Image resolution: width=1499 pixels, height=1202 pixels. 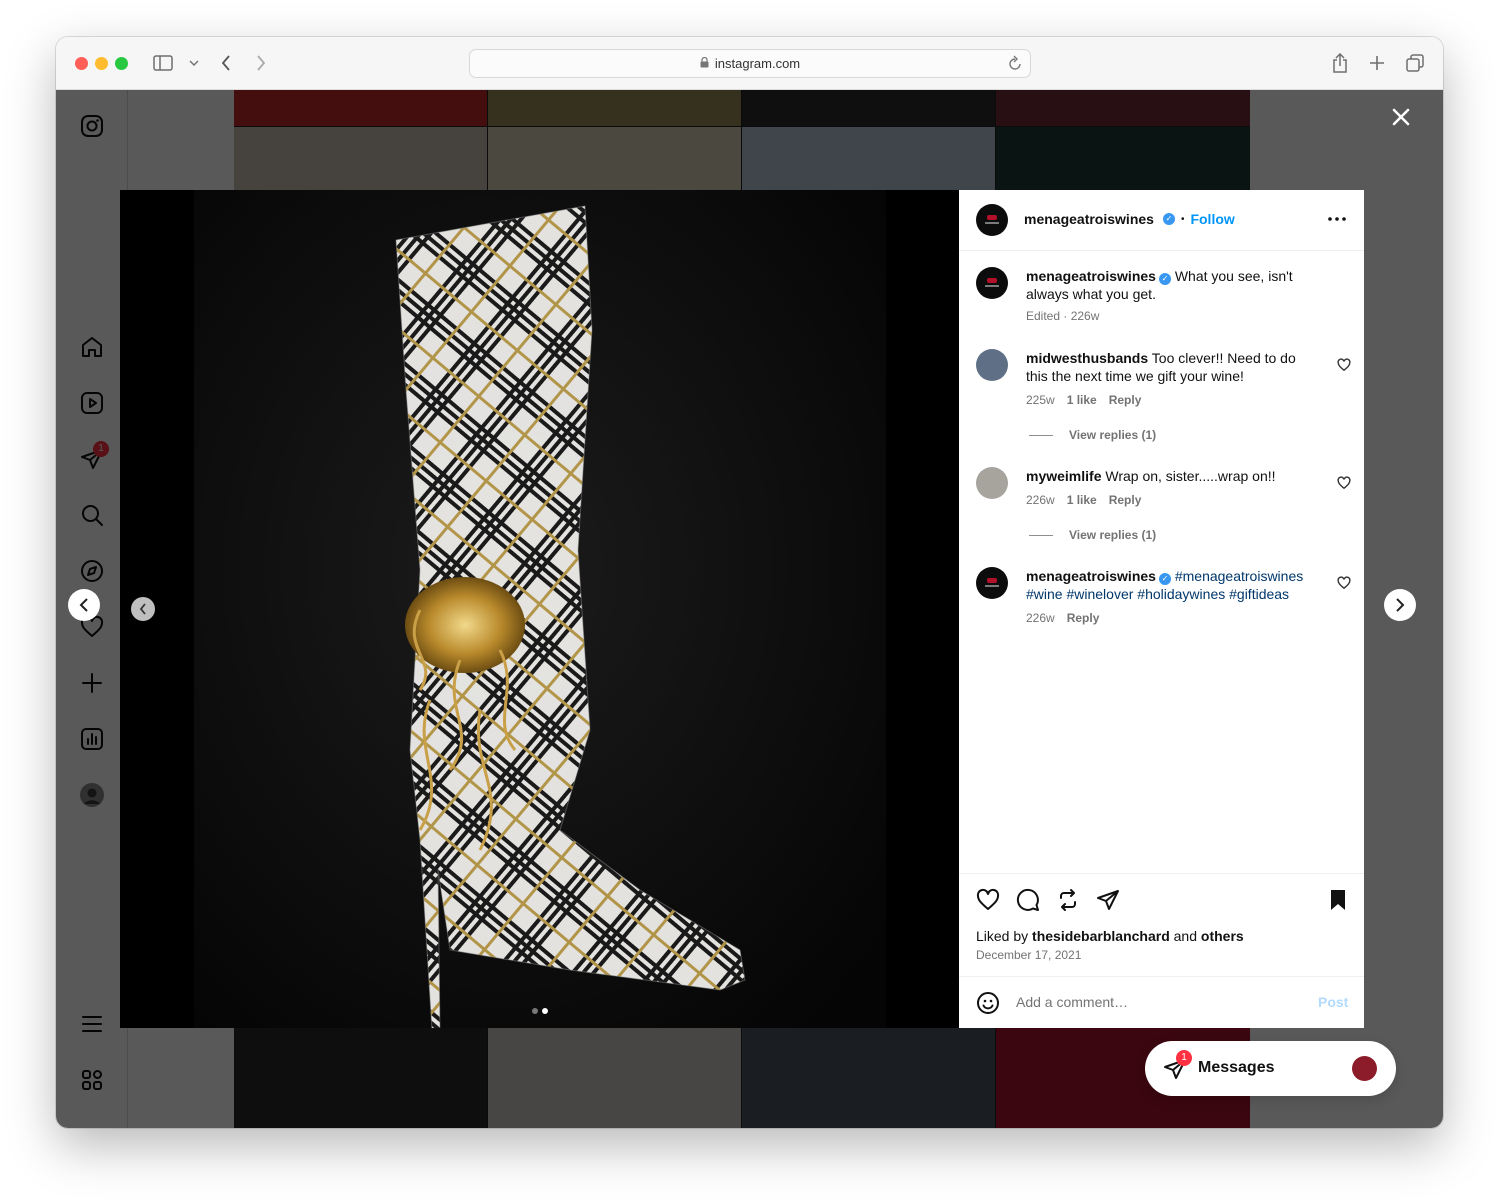 What do you see at coordinates (1212, 219) in the screenshot?
I see `follow-button: Follow` at bounding box center [1212, 219].